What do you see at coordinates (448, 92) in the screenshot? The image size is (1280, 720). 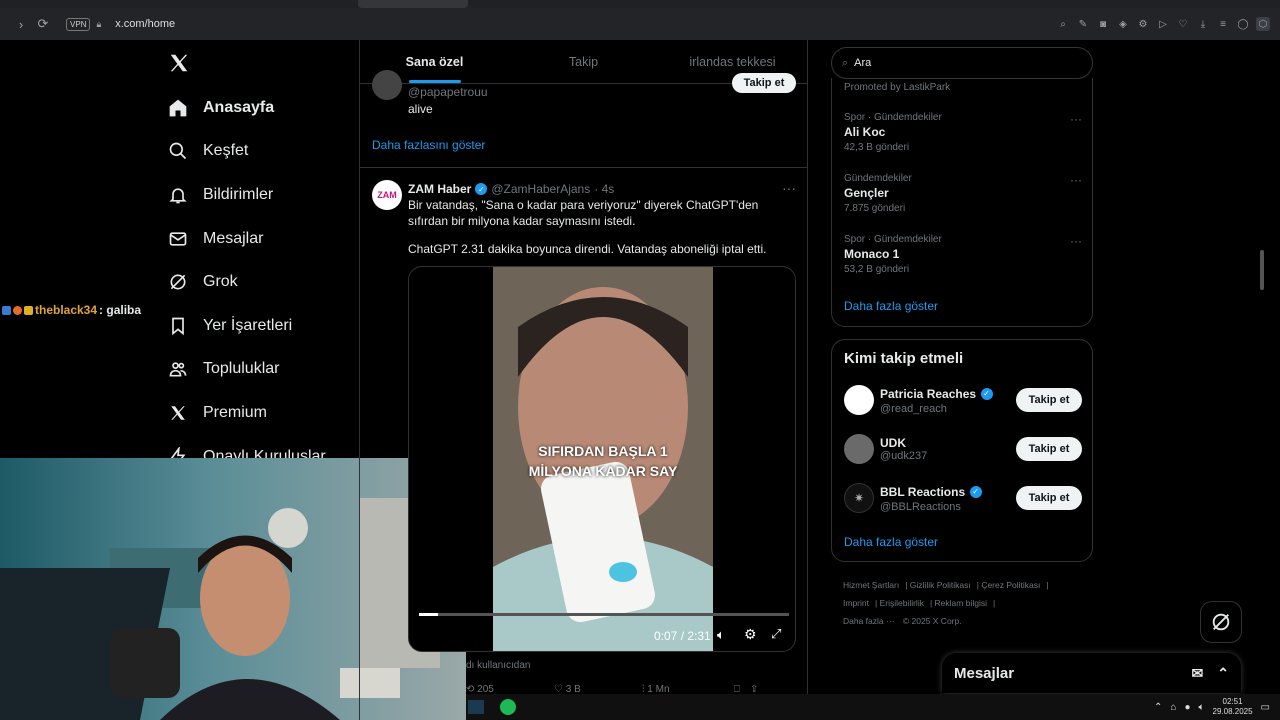 I see `tweet-handle: @papapetrouu` at bounding box center [448, 92].